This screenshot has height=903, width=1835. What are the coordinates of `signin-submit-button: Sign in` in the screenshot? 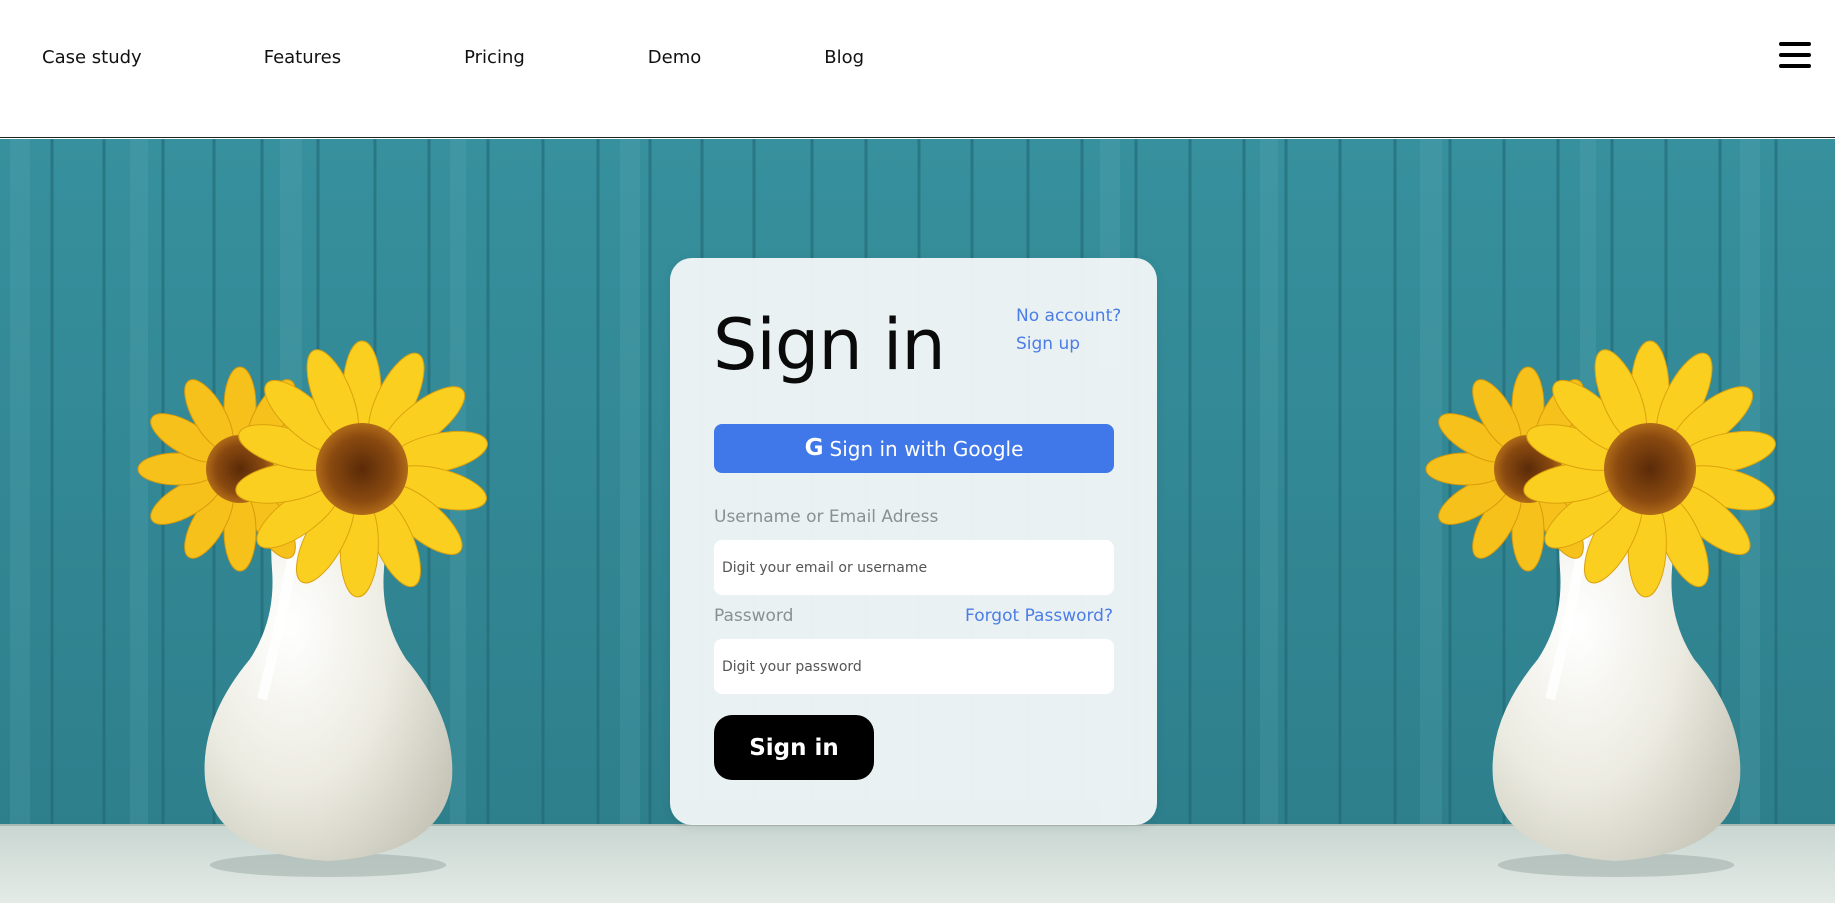 It's located at (794, 747).